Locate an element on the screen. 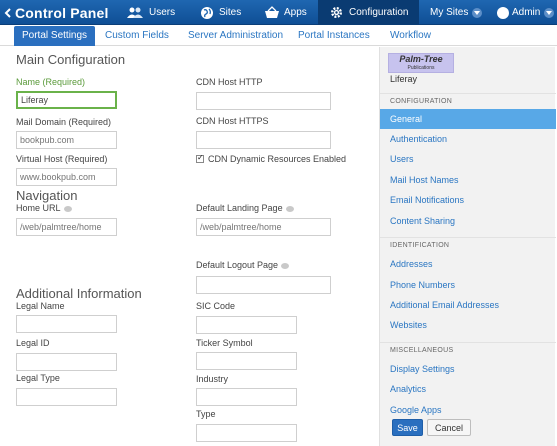 Image resolution: width=557 pixels, height=446 pixels. logo-text: Palm-Tree is located at coordinates (421, 59).